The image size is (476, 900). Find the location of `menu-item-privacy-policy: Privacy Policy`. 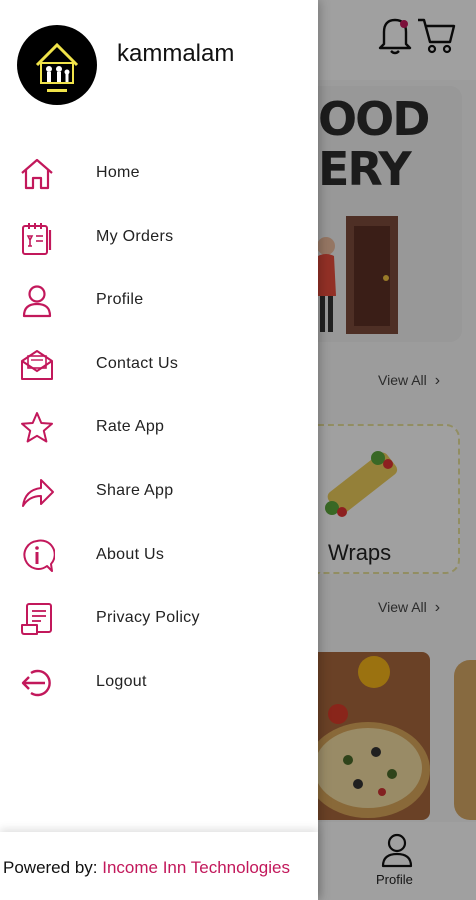

menu-item-privacy-policy: Privacy Policy is located at coordinates (159, 619).